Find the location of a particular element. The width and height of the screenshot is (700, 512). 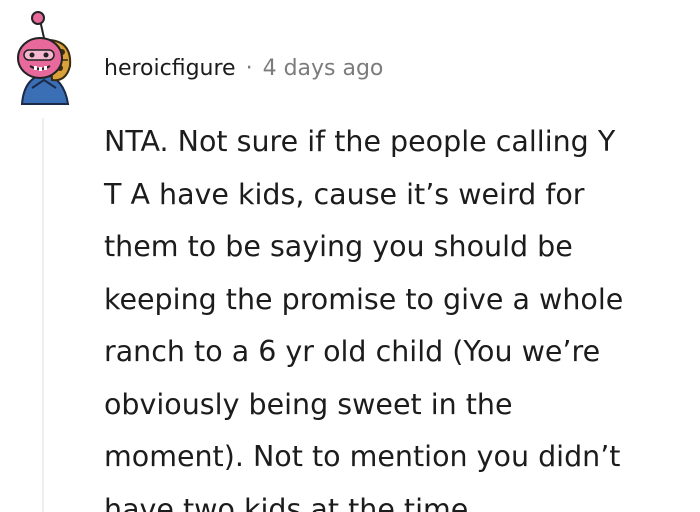

comment-timestamp: 4 days ago is located at coordinates (323, 68).